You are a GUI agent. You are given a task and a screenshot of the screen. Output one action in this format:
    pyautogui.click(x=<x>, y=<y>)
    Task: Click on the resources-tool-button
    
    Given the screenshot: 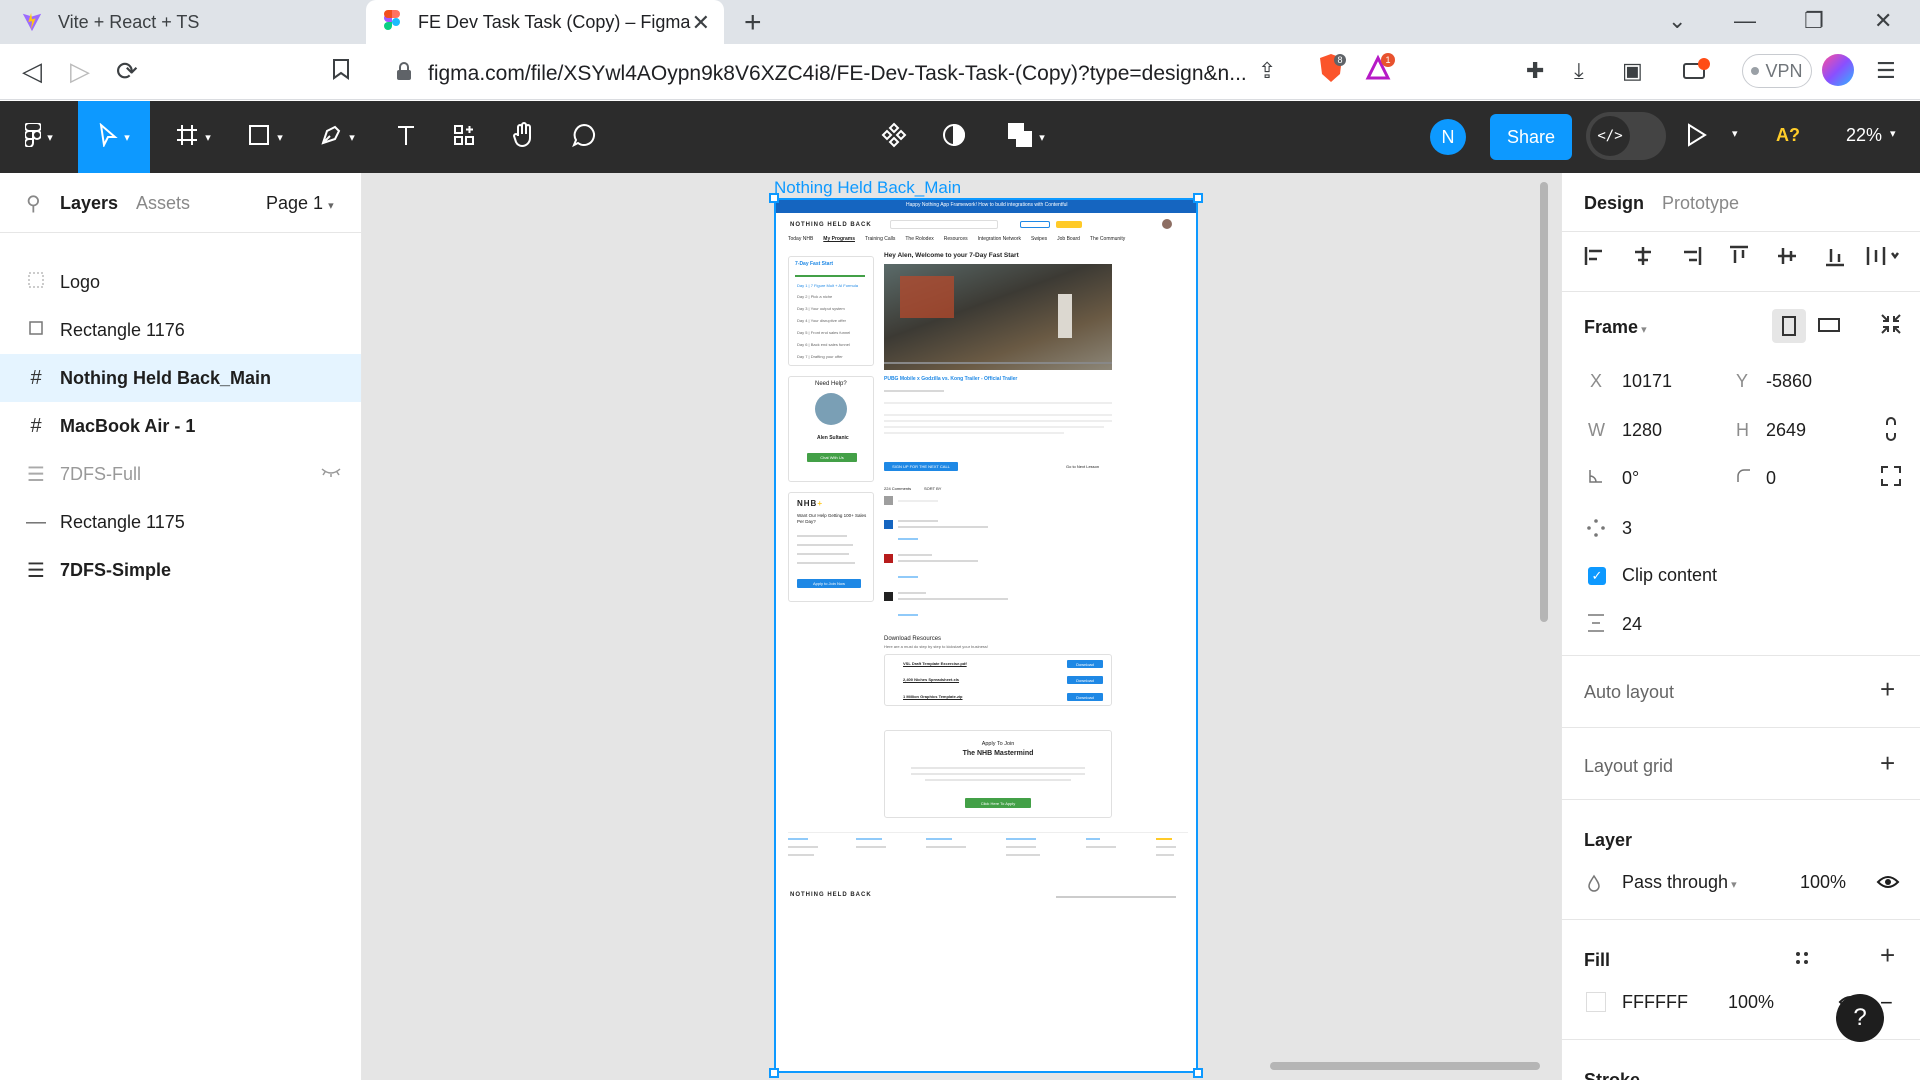 What is the action you would take?
    pyautogui.click(x=464, y=137)
    